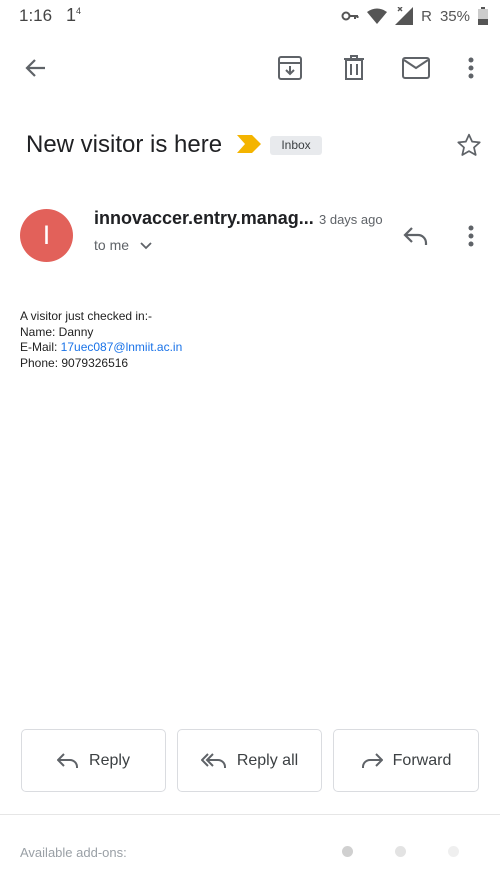 This screenshot has height=888, width=500. Describe the element at coordinates (249, 144) in the screenshot. I see `importance-marker-icon` at that location.